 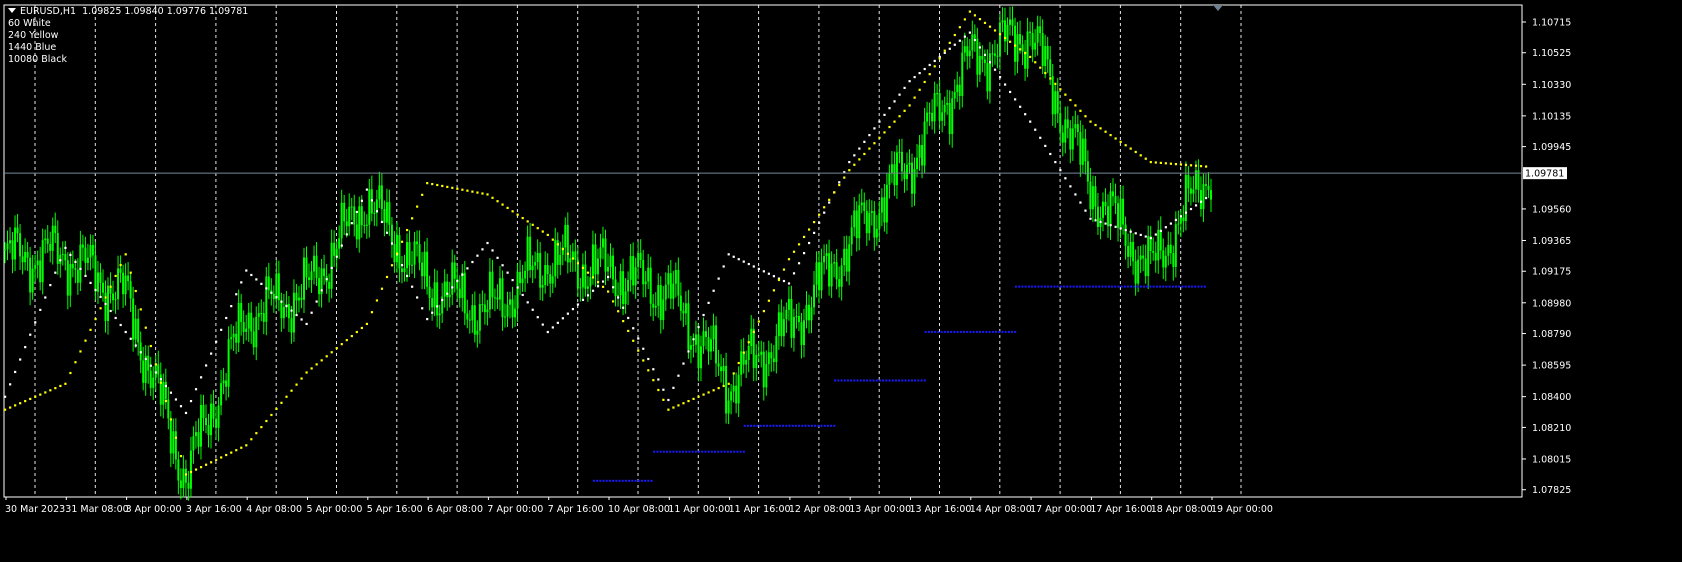 I want to click on legend-item-240: 240 Yellow, so click(x=33, y=35).